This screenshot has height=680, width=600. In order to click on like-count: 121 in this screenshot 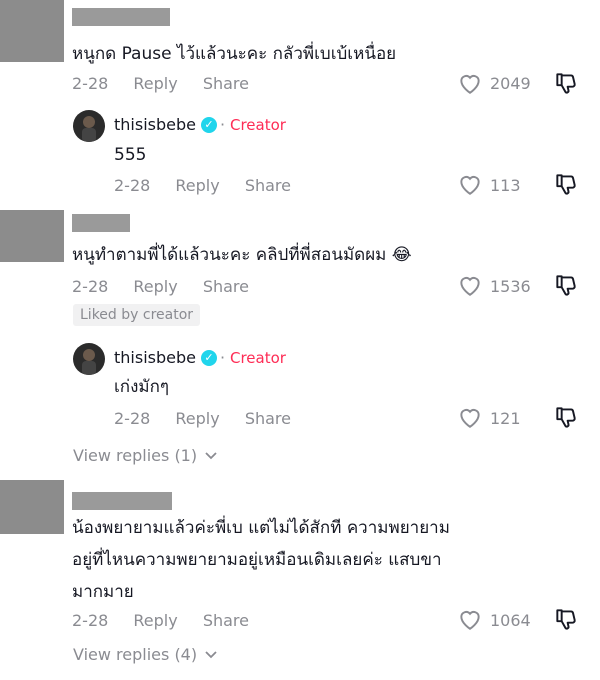, I will do `click(505, 418)`.